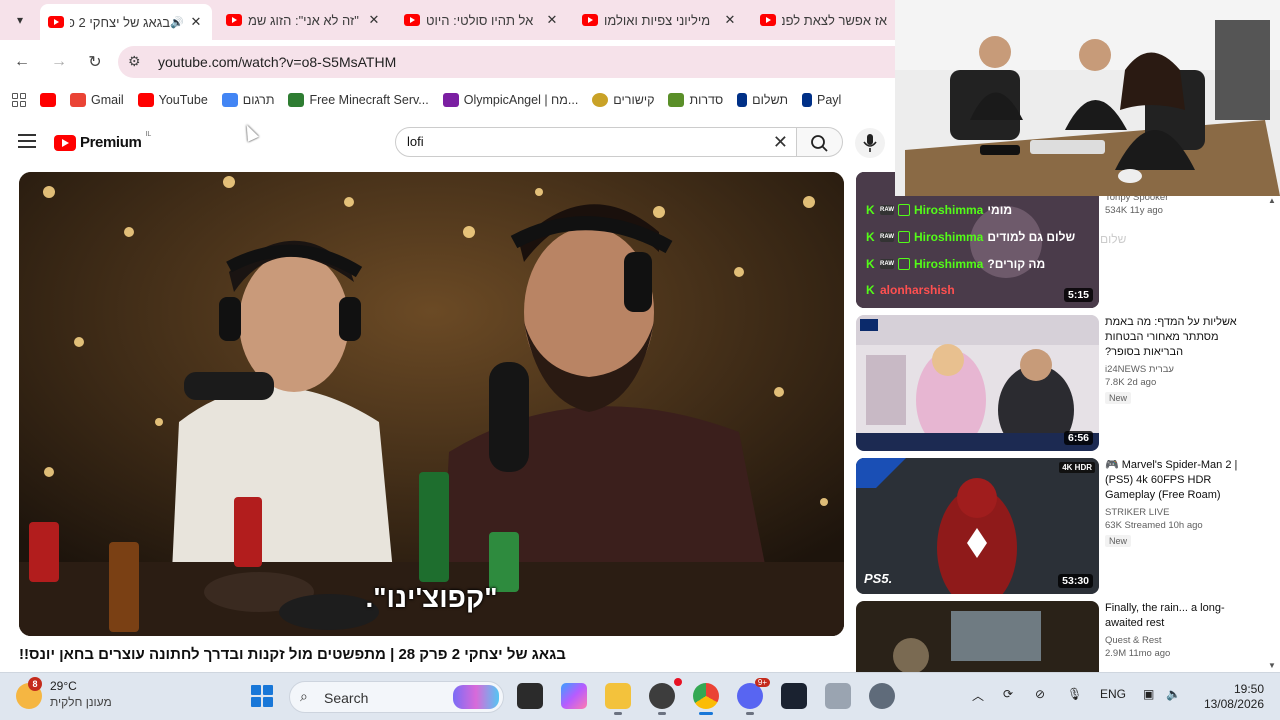 The width and height of the screenshot is (1280, 720). What do you see at coordinates (1173, 694) in the screenshot?
I see `volume-icon: 🔈` at bounding box center [1173, 694].